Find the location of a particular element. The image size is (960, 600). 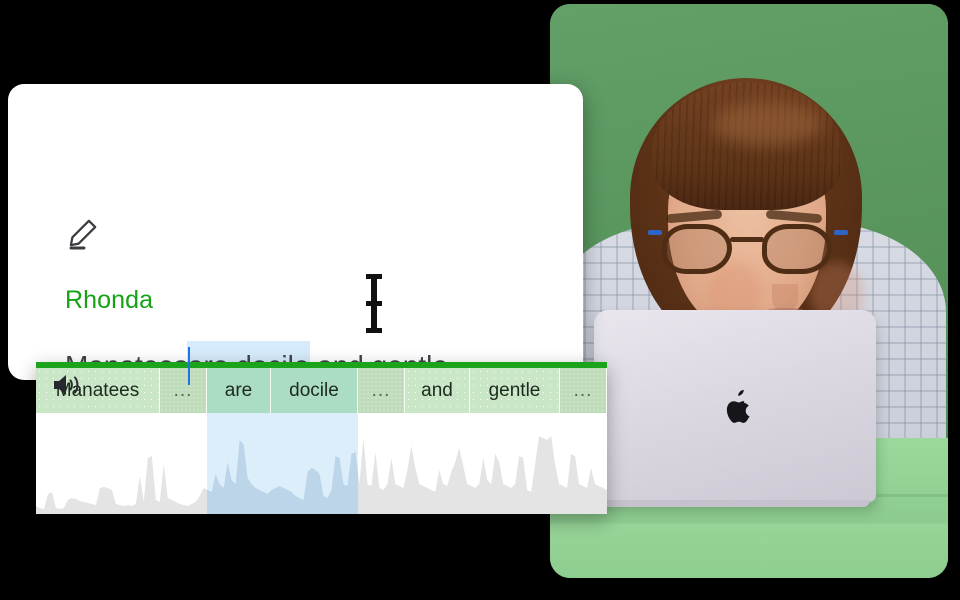

audio-waveform is located at coordinates (321, 475).